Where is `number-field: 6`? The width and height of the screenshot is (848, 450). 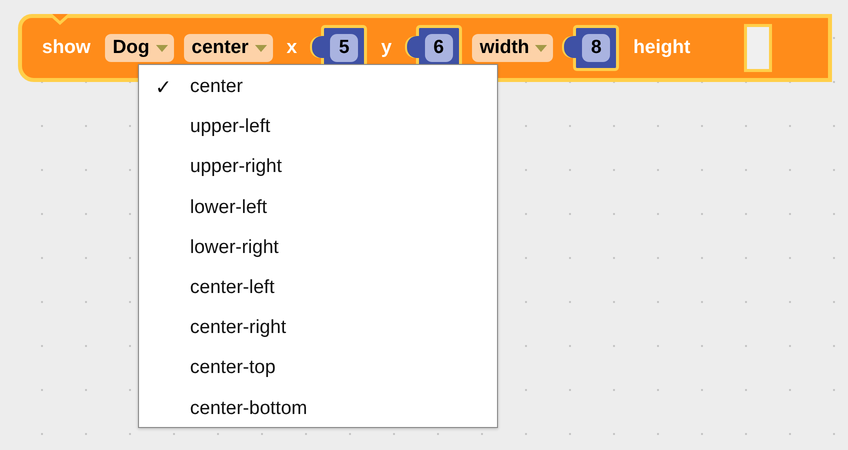
number-field: 6 is located at coordinates (438, 48).